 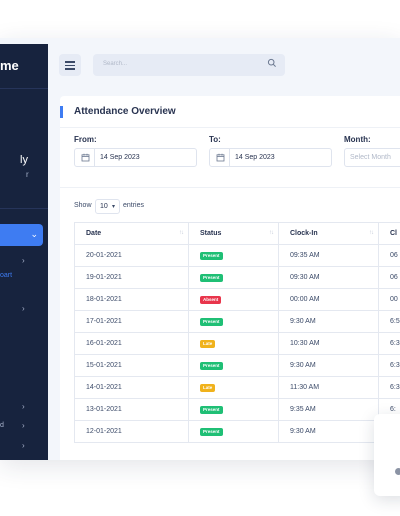 What do you see at coordinates (34, 234) in the screenshot?
I see `chevron-down-icon: ⌄` at bounding box center [34, 234].